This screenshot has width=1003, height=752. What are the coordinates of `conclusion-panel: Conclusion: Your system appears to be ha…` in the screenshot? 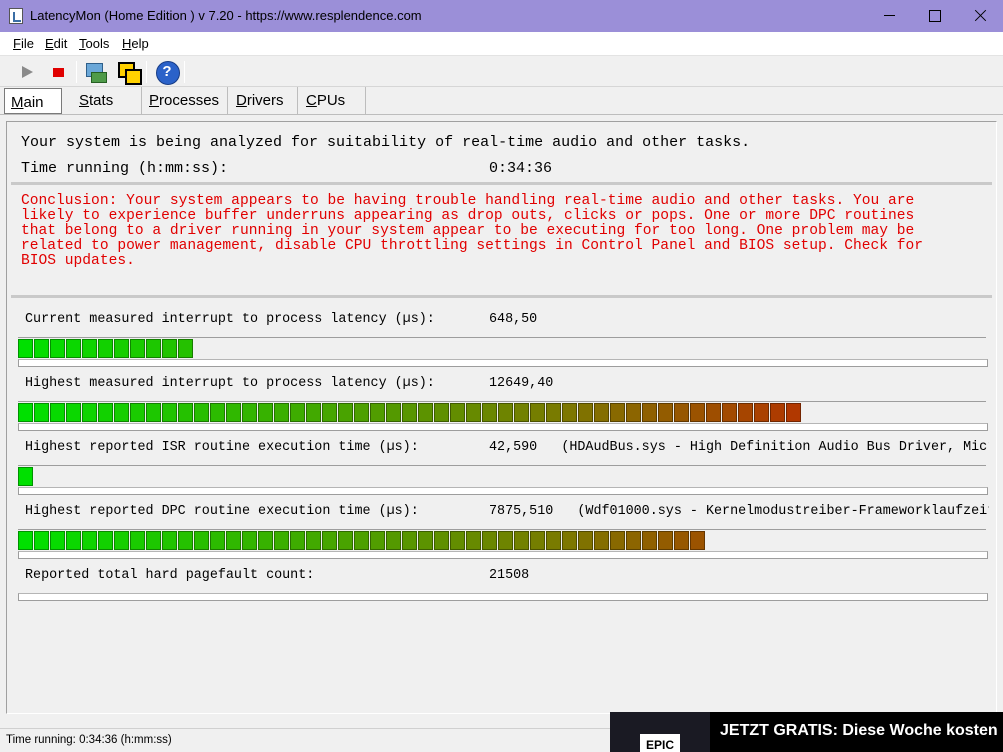 It's located at (501, 243).